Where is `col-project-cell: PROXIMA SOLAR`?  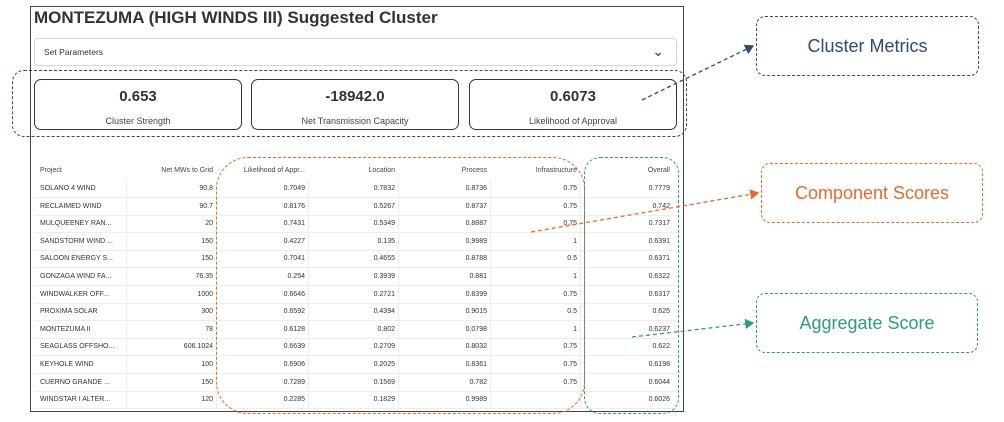
col-project-cell: PROXIMA SOLAR is located at coordinates (69, 312).